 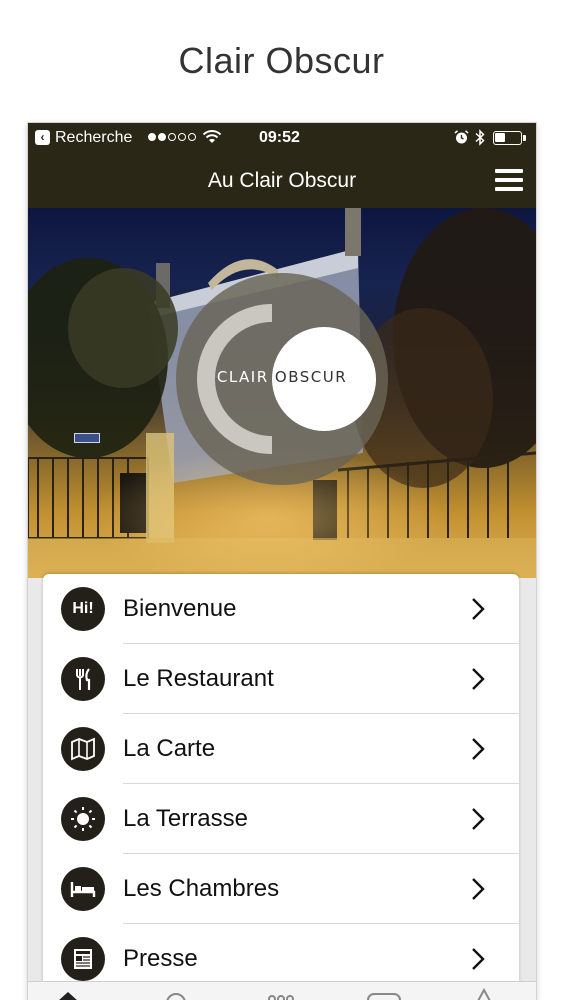 I want to click on page-title: Clair Obscur, so click(x=281, y=60).